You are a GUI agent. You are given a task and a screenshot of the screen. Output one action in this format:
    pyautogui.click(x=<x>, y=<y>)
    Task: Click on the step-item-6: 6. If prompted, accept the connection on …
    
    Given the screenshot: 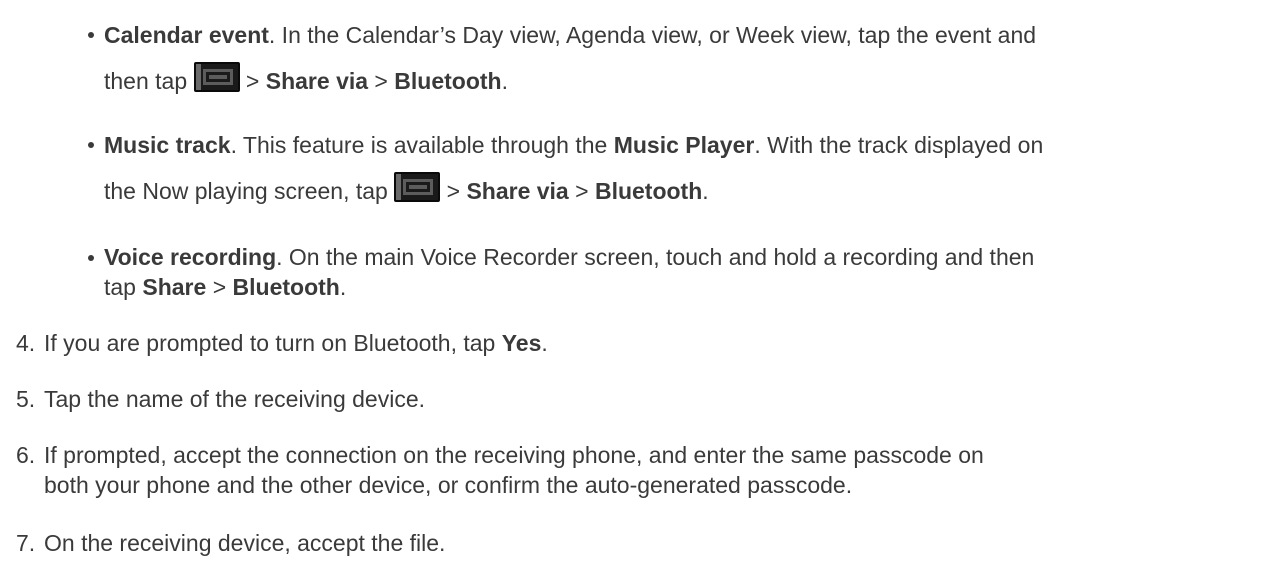 What is the action you would take?
    pyautogui.click(x=636, y=470)
    